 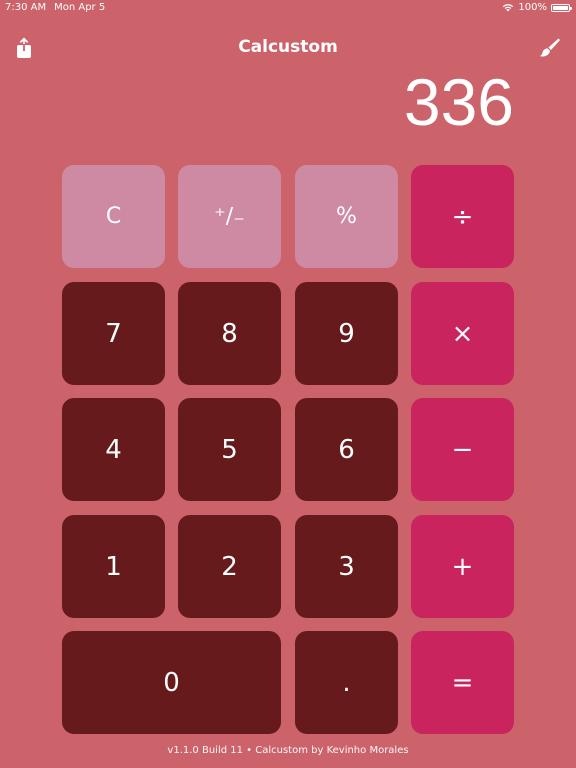 What do you see at coordinates (462, 333) in the screenshot?
I see `multiply-button: ×` at bounding box center [462, 333].